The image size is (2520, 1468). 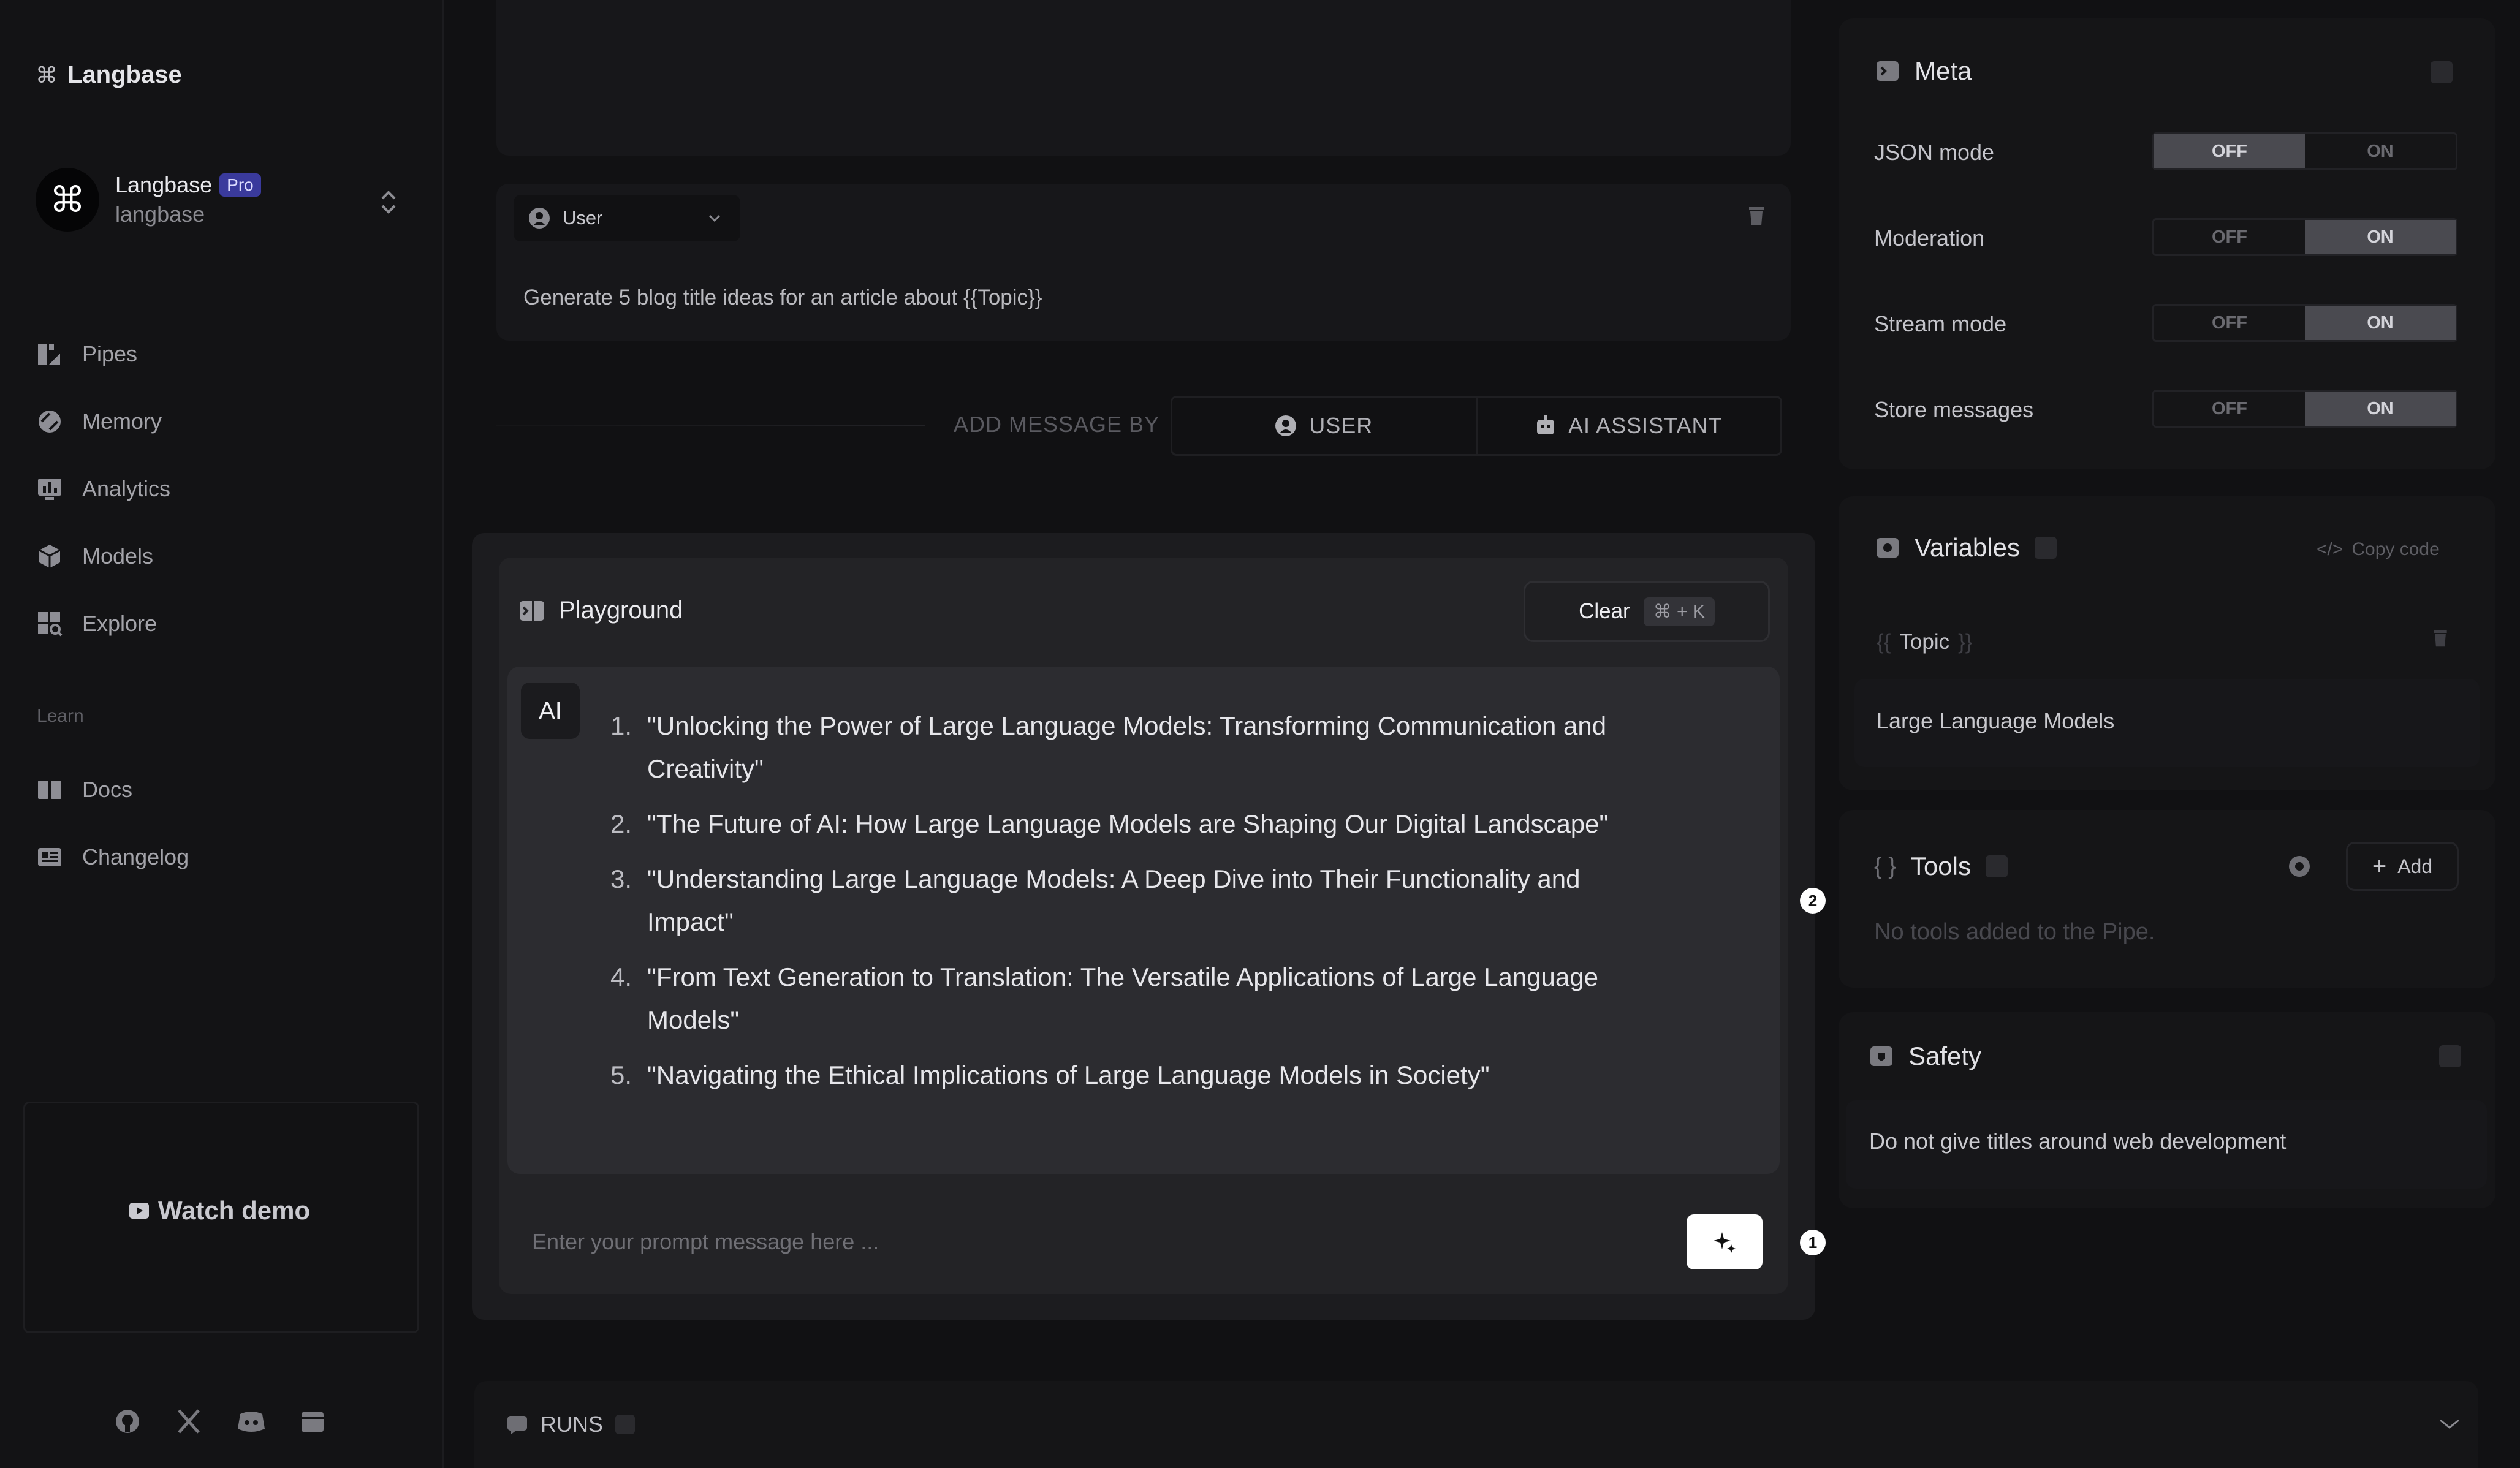 I want to click on role-select: User, so click(x=627, y=218).